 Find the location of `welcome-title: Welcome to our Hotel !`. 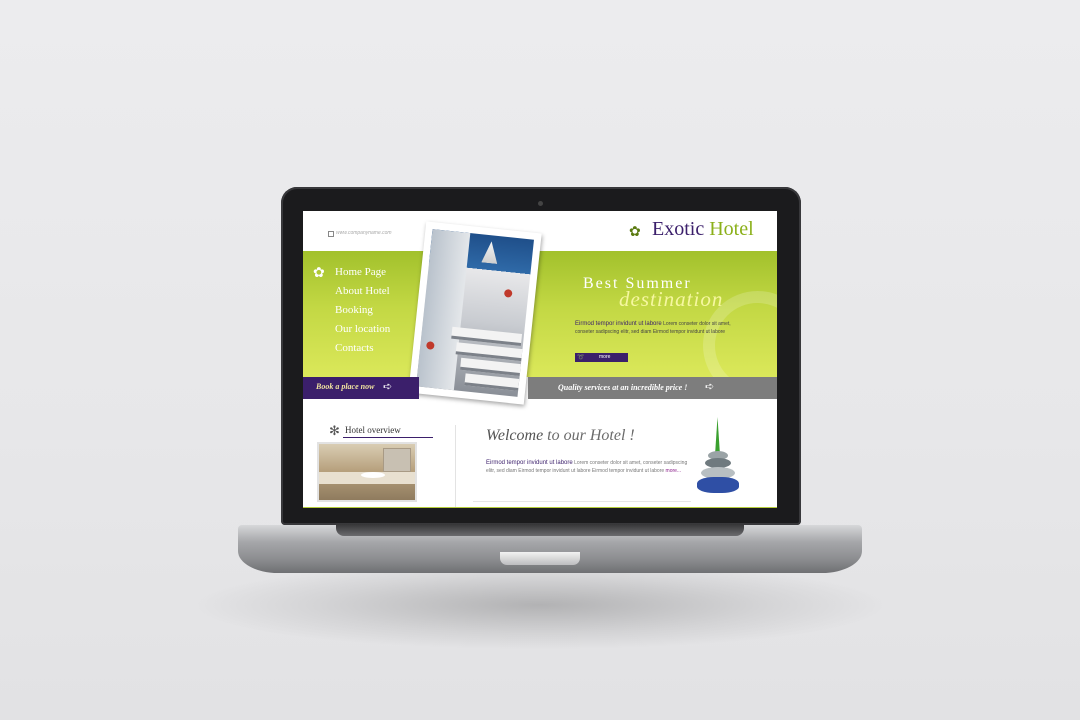

welcome-title: Welcome to our Hotel ! is located at coordinates (560, 436).